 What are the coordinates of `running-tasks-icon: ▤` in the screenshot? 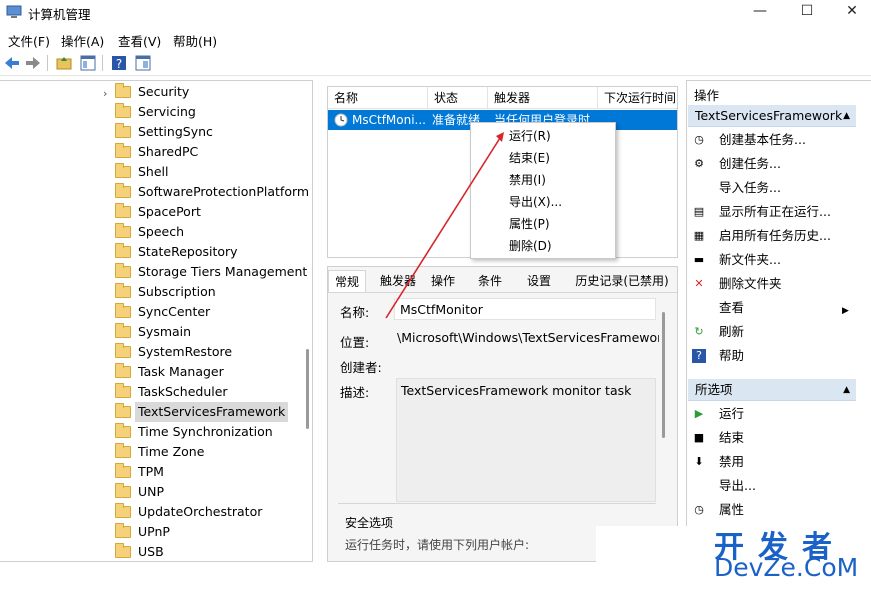 It's located at (699, 211).